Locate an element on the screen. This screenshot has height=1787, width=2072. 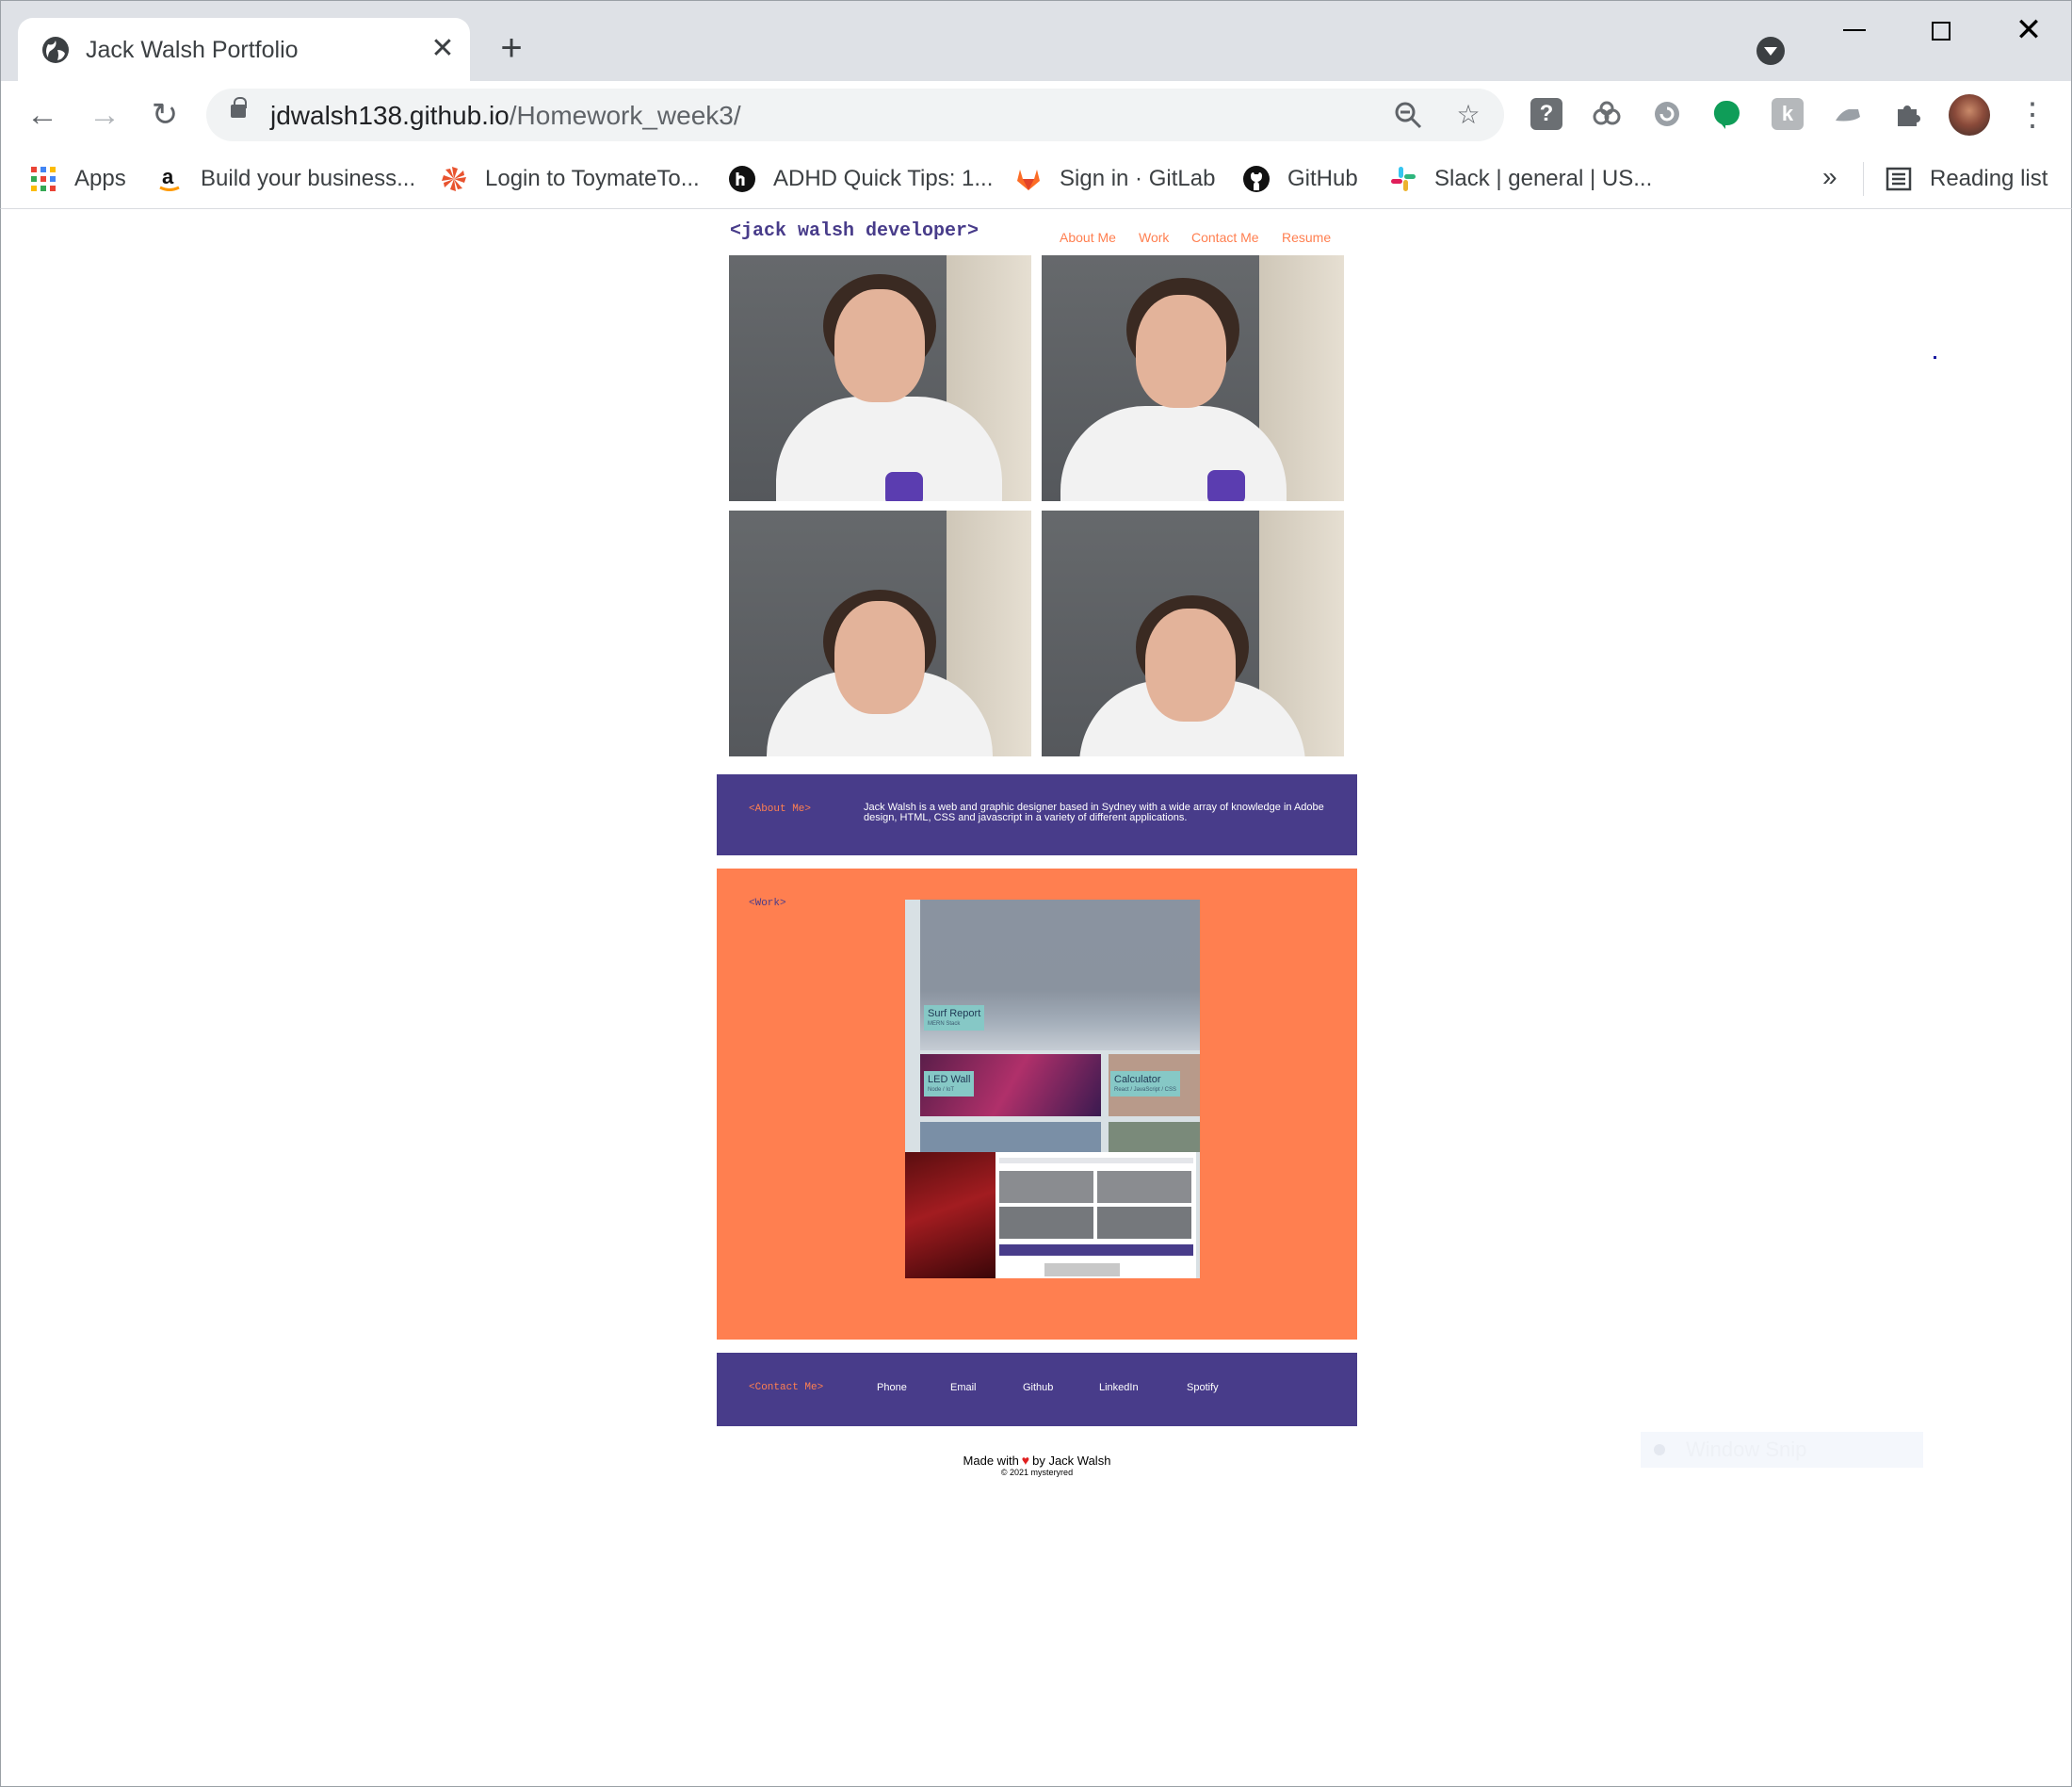
footer-made-with: Made with is located at coordinates (991, 1461).